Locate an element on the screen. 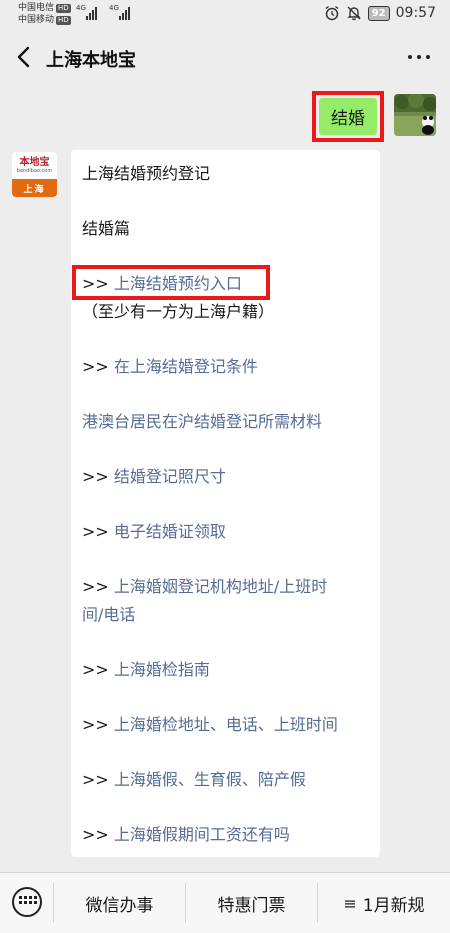 The height and width of the screenshot is (933, 450). bot-avatar: 本地宝 bendibao.com 上海 is located at coordinates (34, 174).